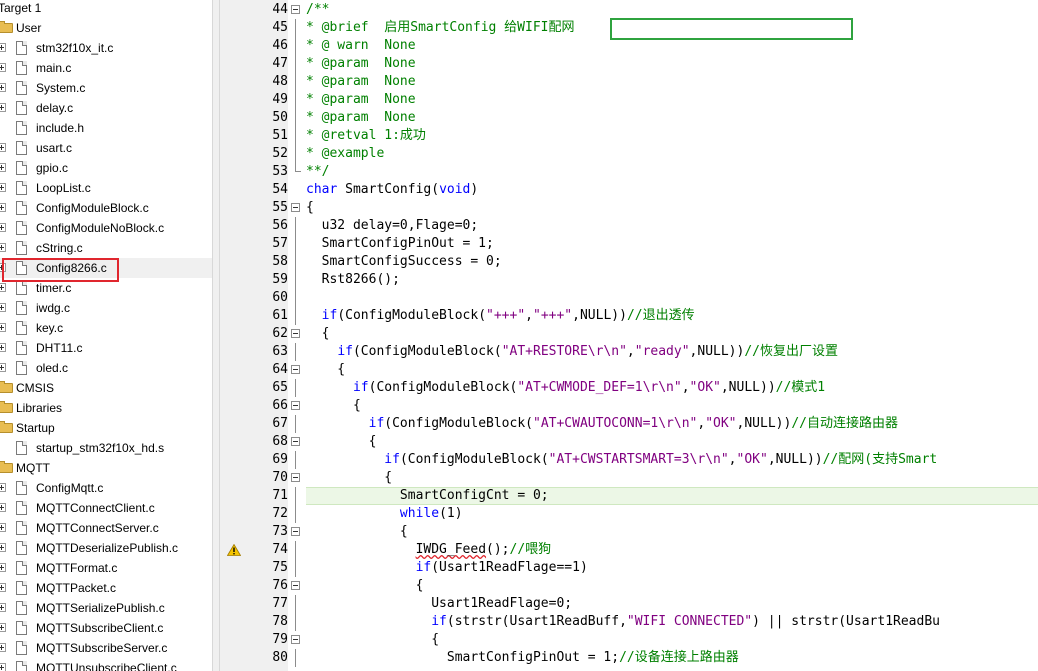 The height and width of the screenshot is (671, 1038). What do you see at coordinates (106, 508) in the screenshot?
I see `tree-file: MQTTConnectClient.c` at bounding box center [106, 508].